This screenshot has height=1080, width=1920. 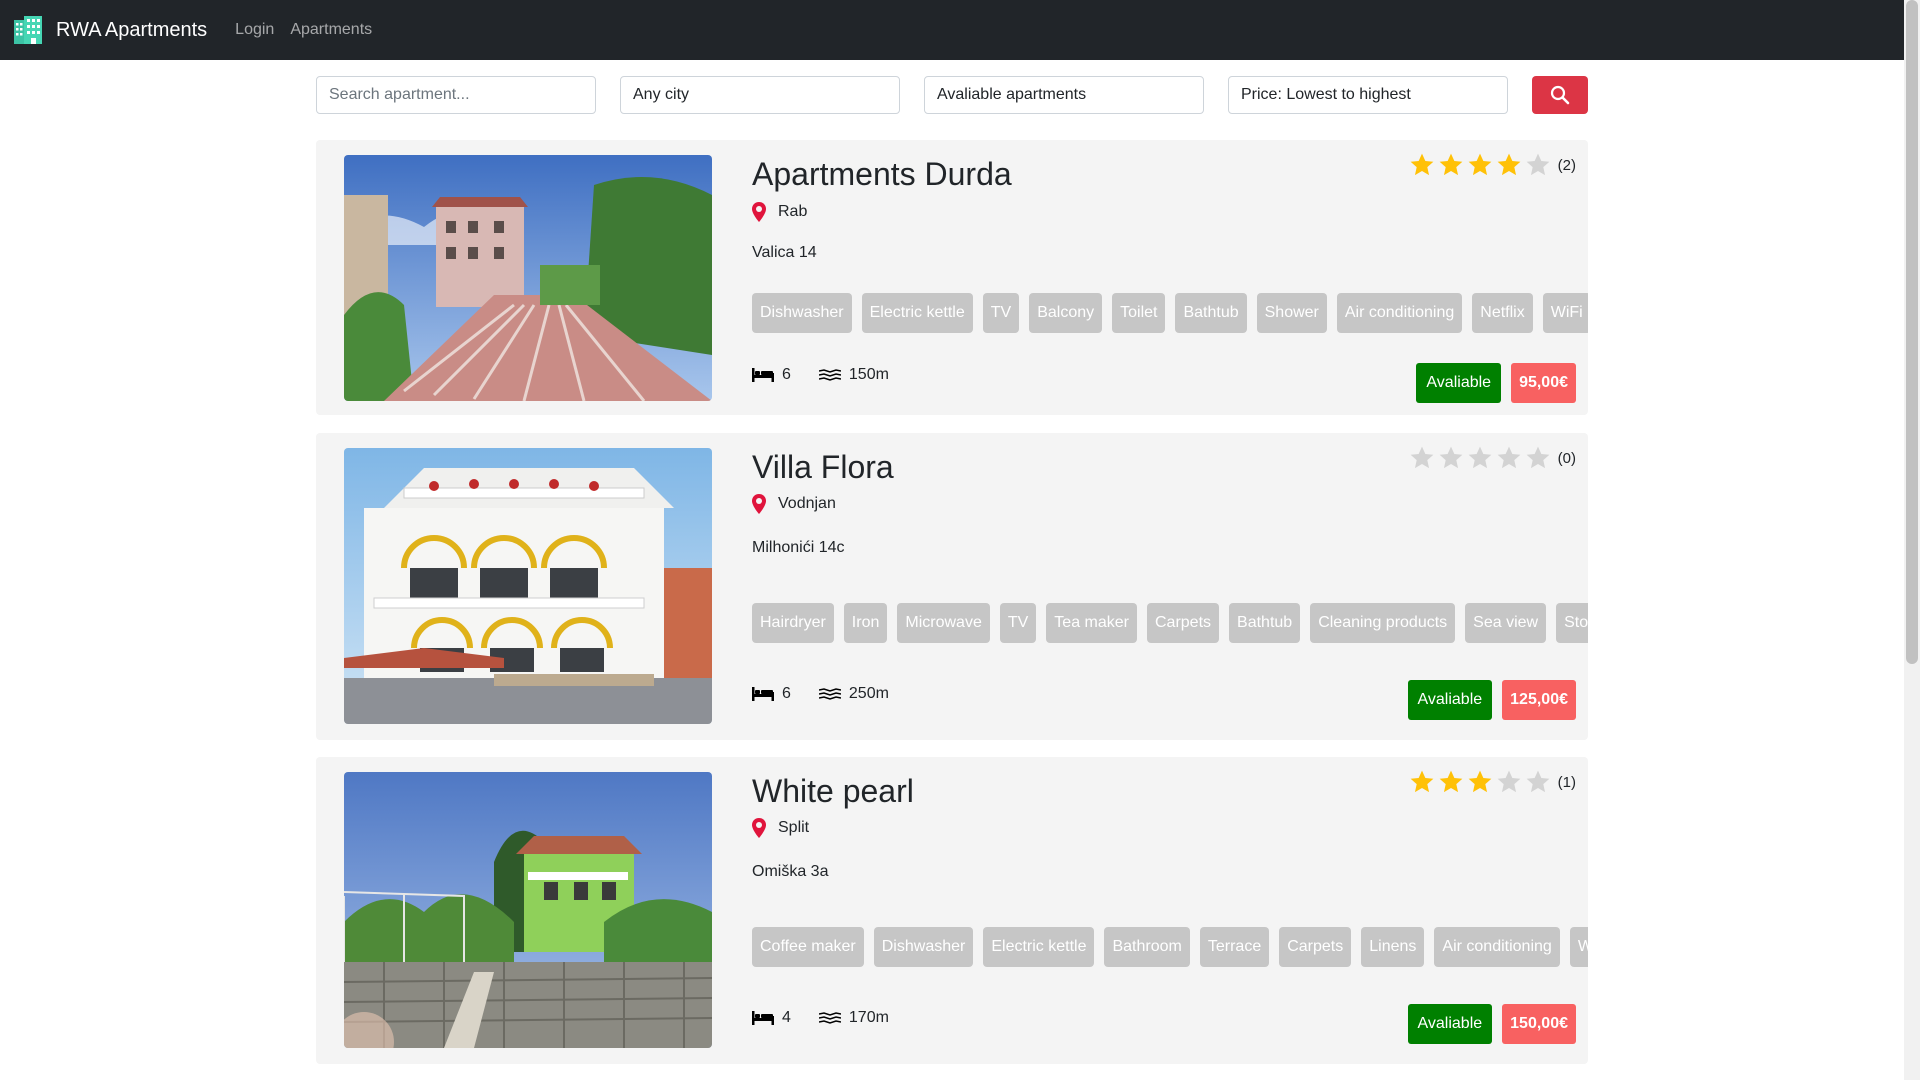 I want to click on search-button, so click(x=1560, y=95).